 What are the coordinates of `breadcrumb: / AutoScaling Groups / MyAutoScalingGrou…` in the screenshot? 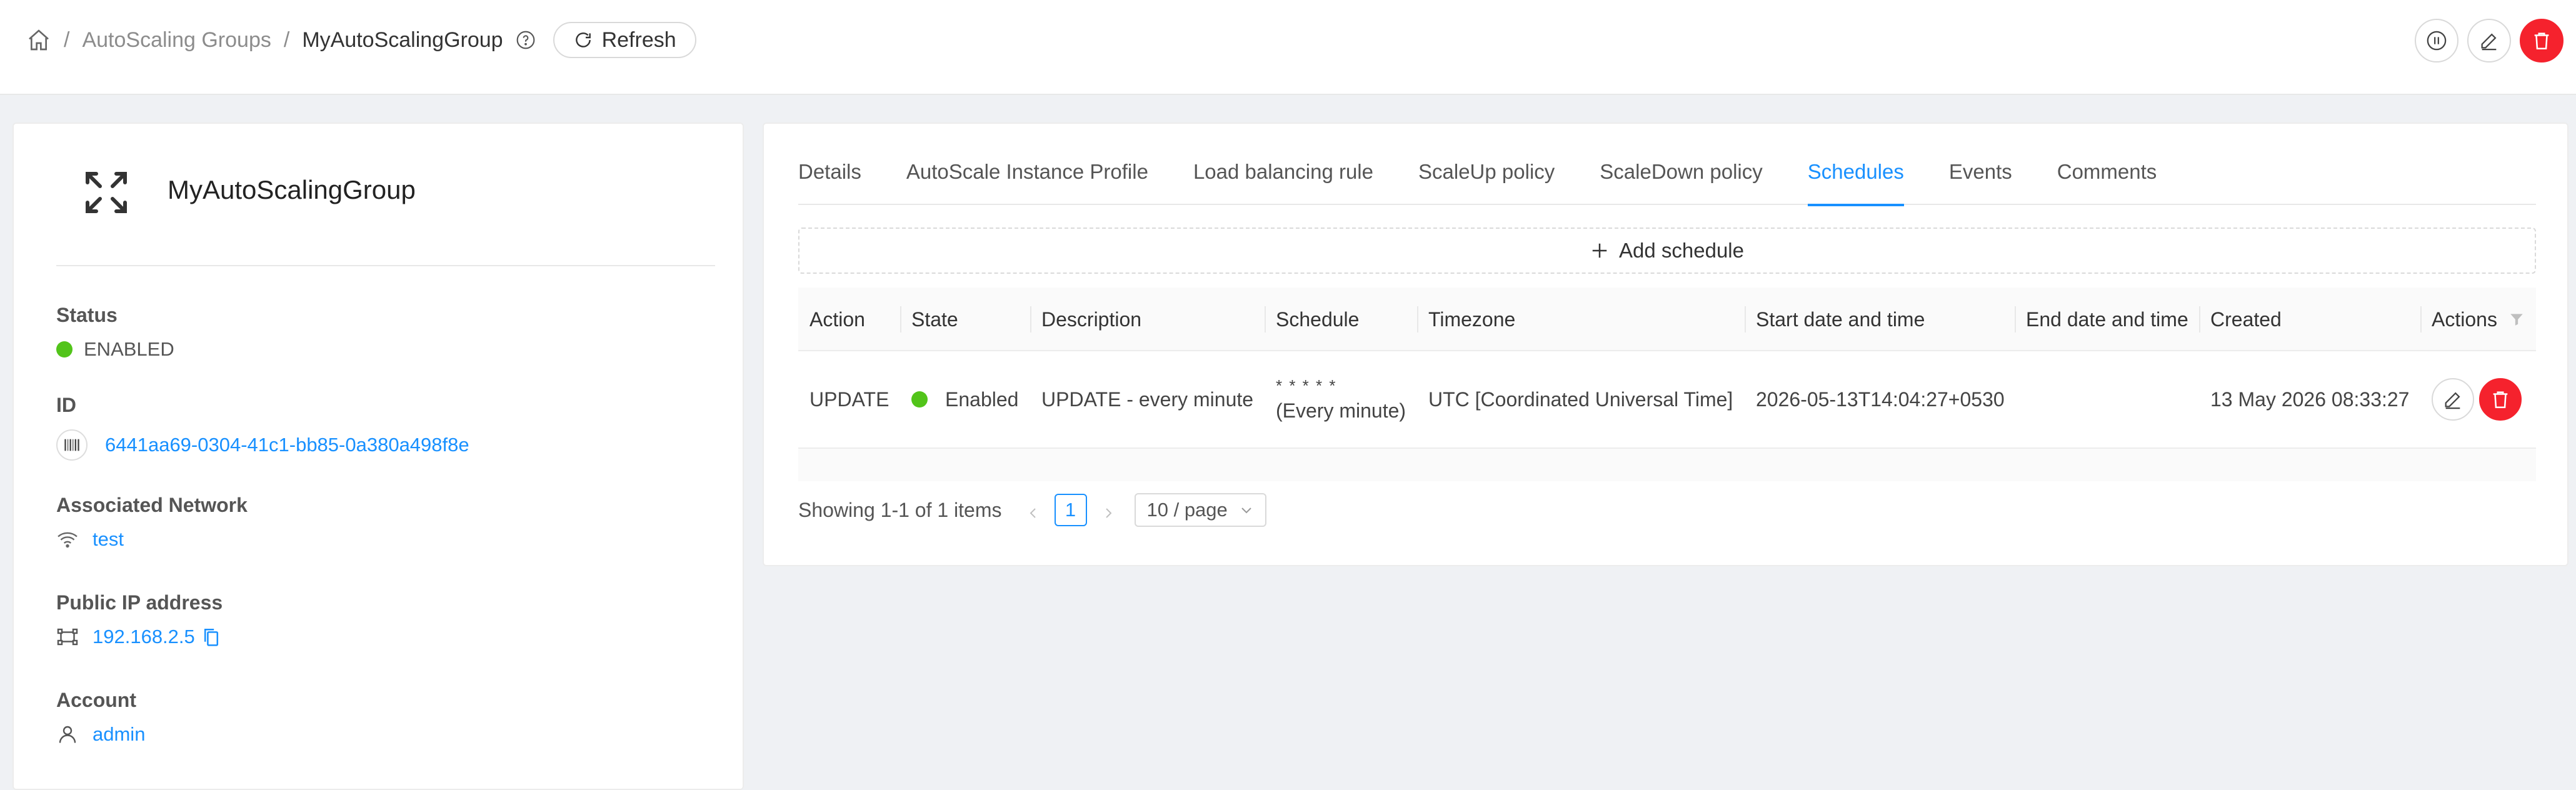 It's located at (361, 40).